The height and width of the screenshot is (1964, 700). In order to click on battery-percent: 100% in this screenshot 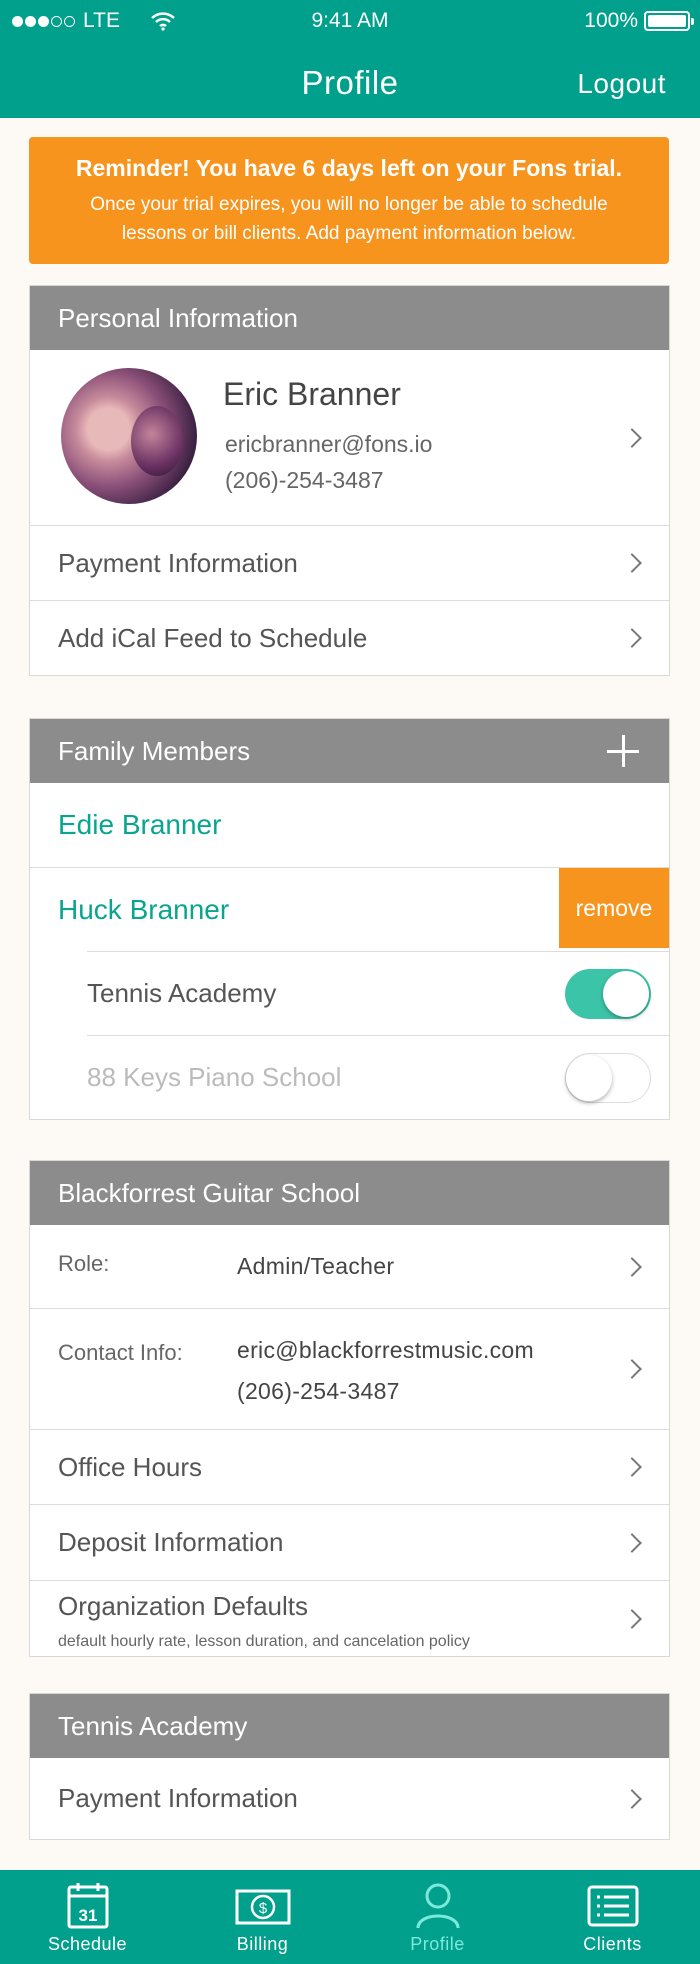, I will do `click(611, 20)`.